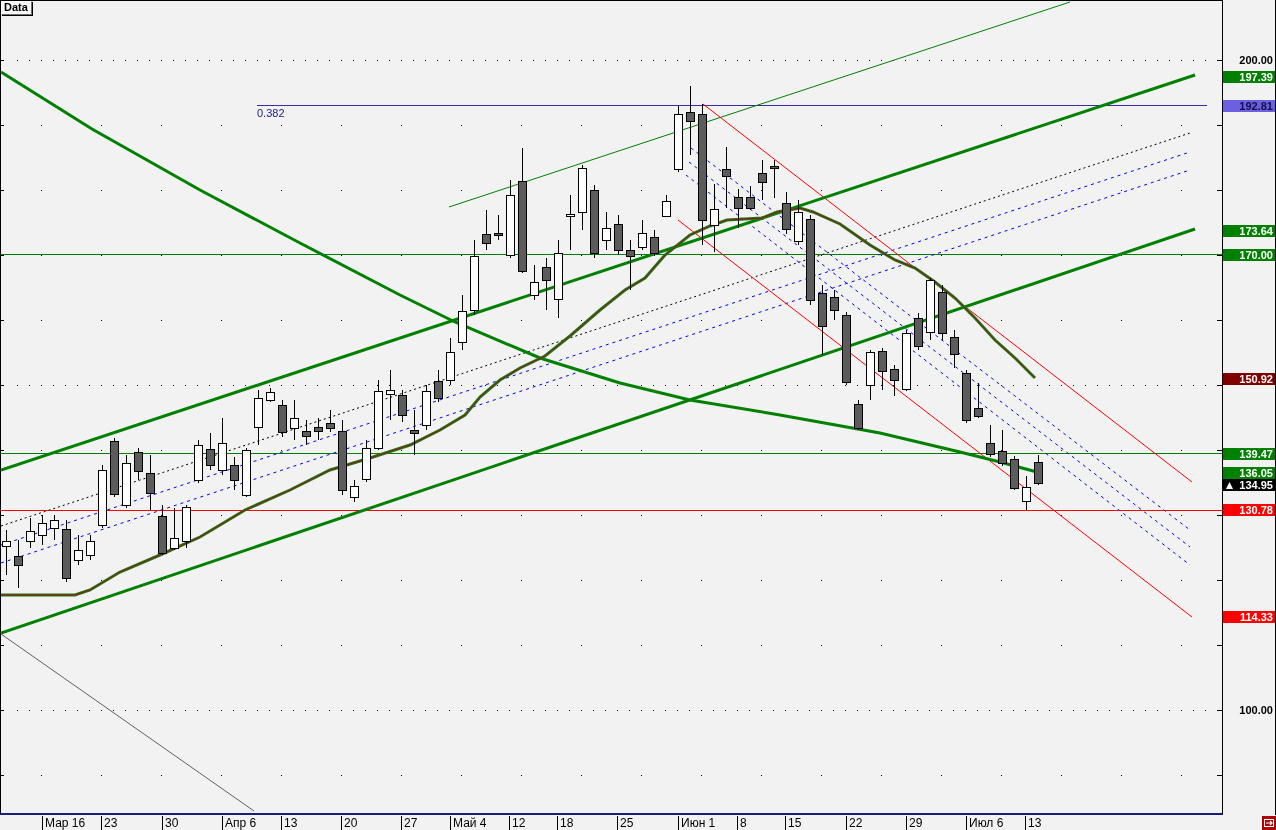 The width and height of the screenshot is (1276, 830). I want to click on price-label: 173.64, so click(1249, 231).